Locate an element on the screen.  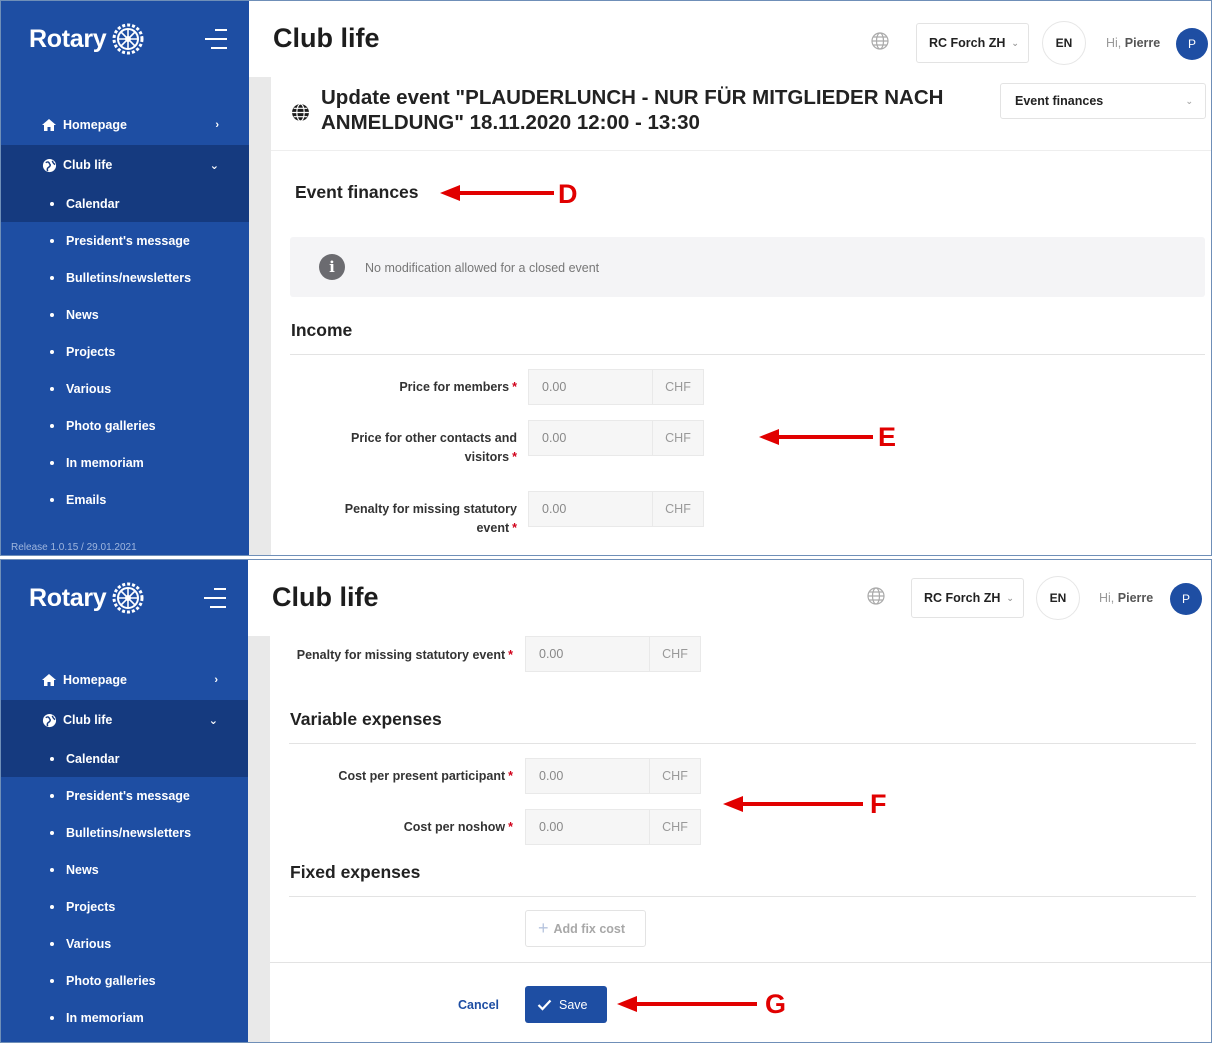
user-greeting: Hi, Pierre is located at coordinates (1133, 43).